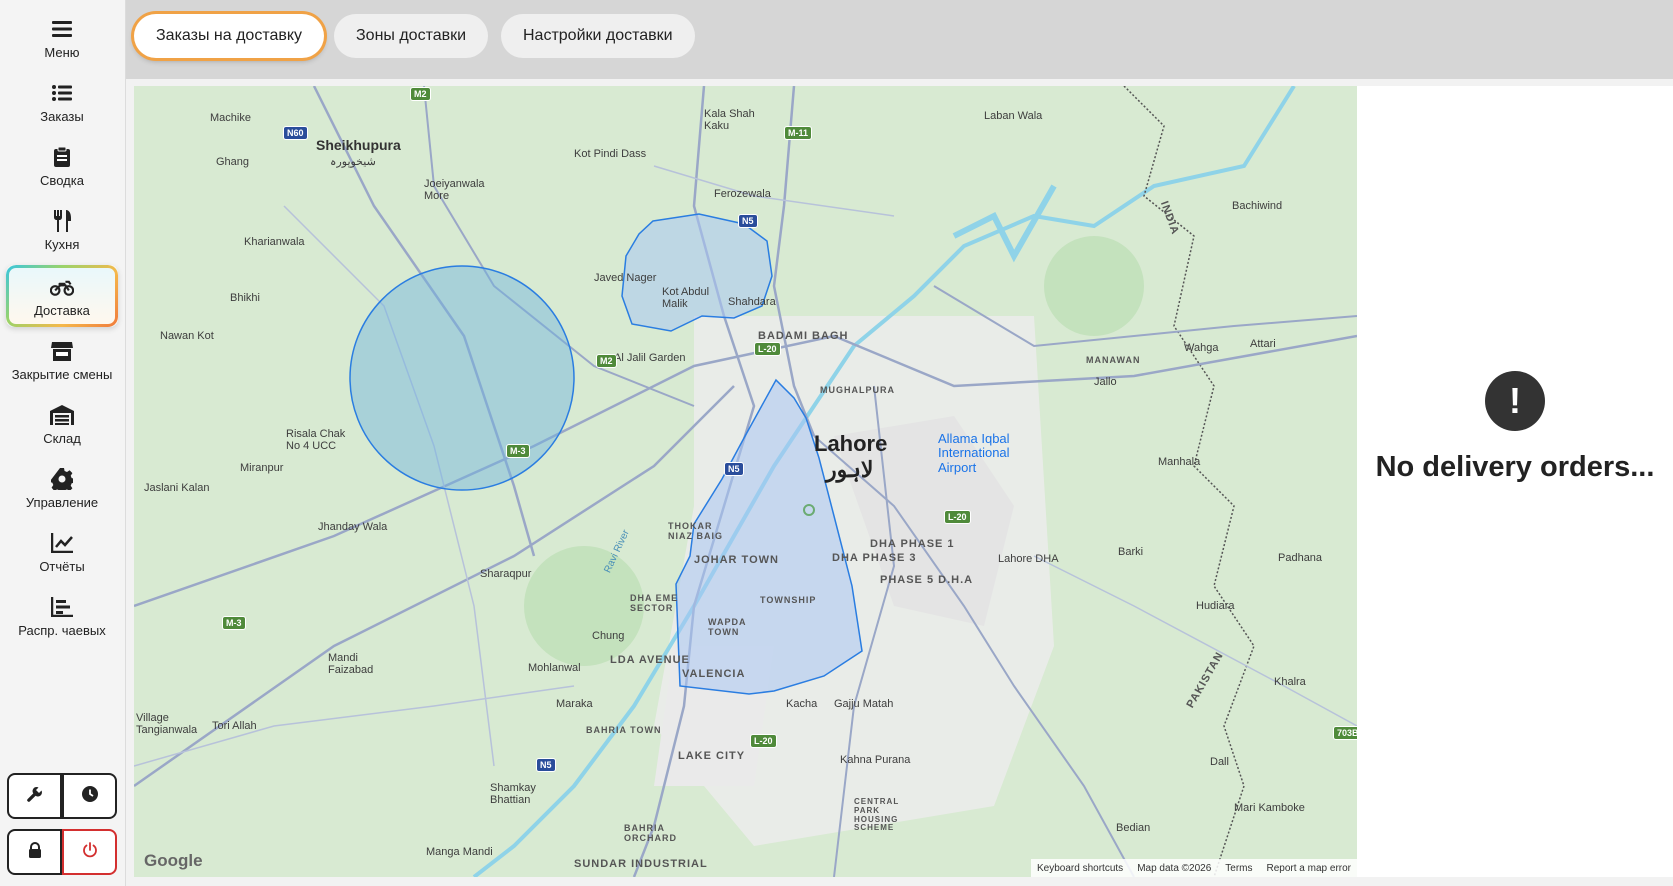 This screenshot has height=886, width=1673. I want to click on map-label: Manhala, so click(1179, 462).